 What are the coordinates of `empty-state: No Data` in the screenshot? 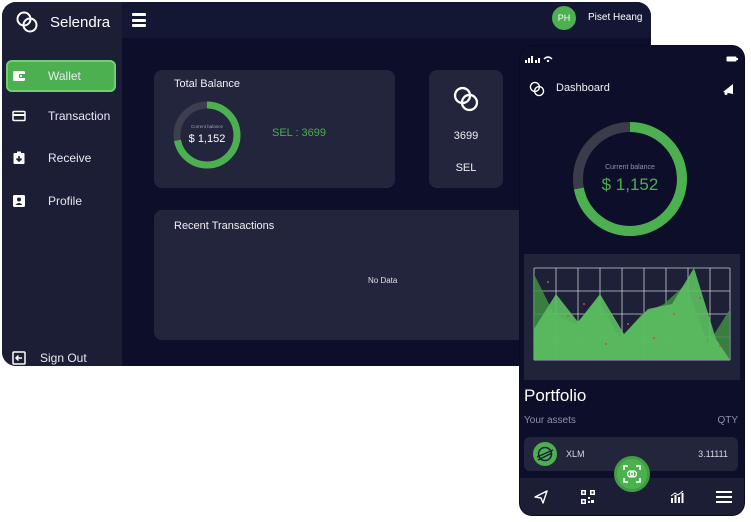 It's located at (383, 280).